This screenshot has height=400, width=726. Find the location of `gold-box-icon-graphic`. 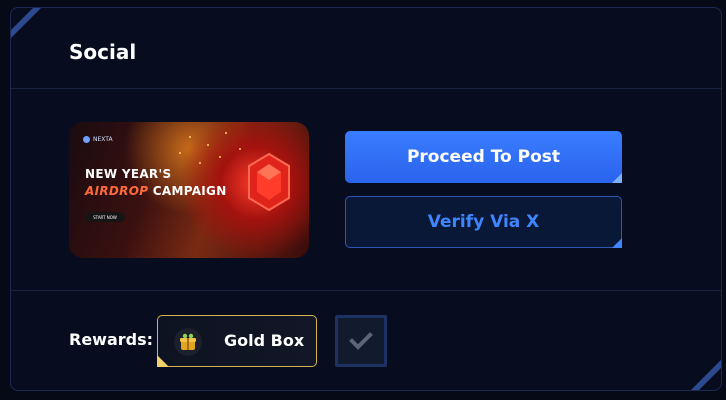

gold-box-icon-graphic is located at coordinates (188, 341).